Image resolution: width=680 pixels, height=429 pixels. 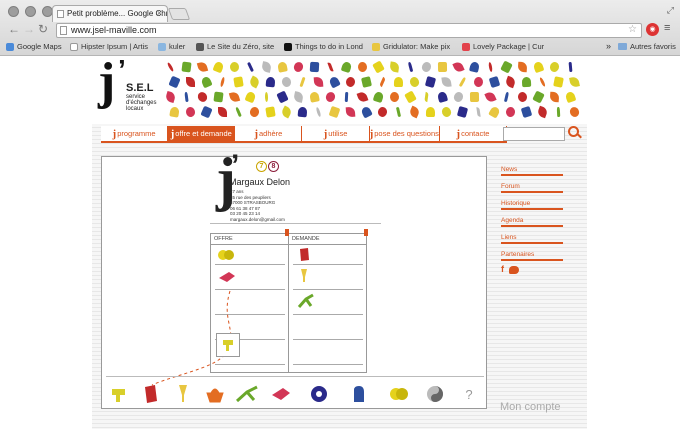 I want to click on nav-adhere: j adhère, so click(x=269, y=133).